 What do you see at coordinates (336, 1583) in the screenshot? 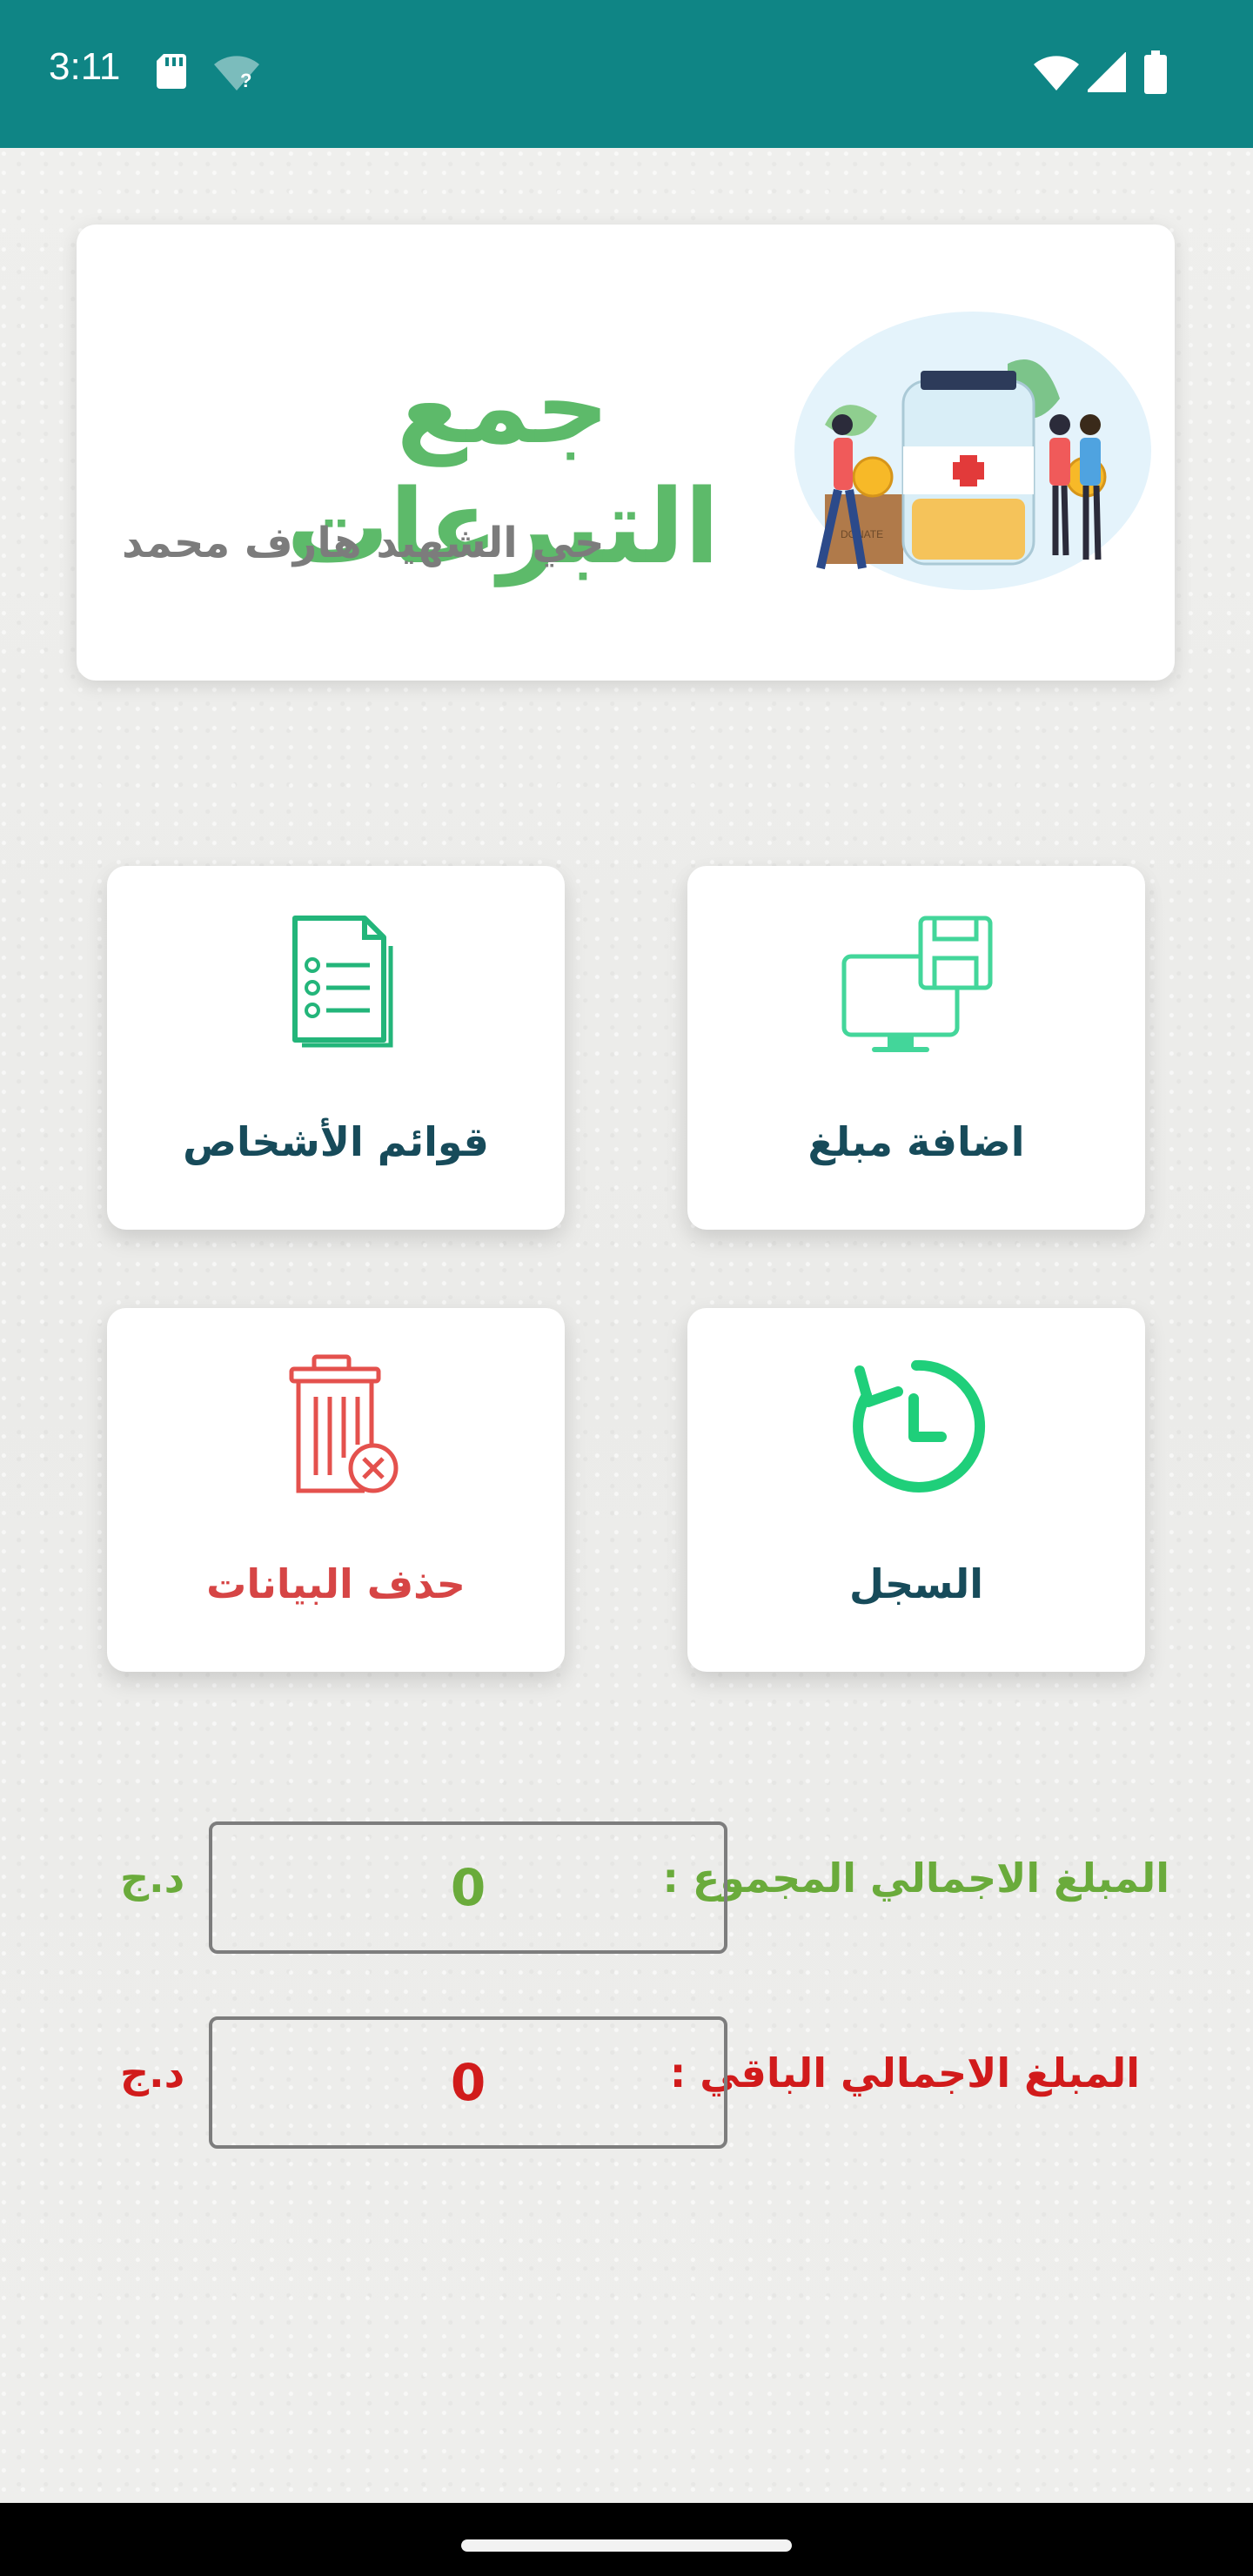
I see `delete-data-label: حذف البيانات` at bounding box center [336, 1583].